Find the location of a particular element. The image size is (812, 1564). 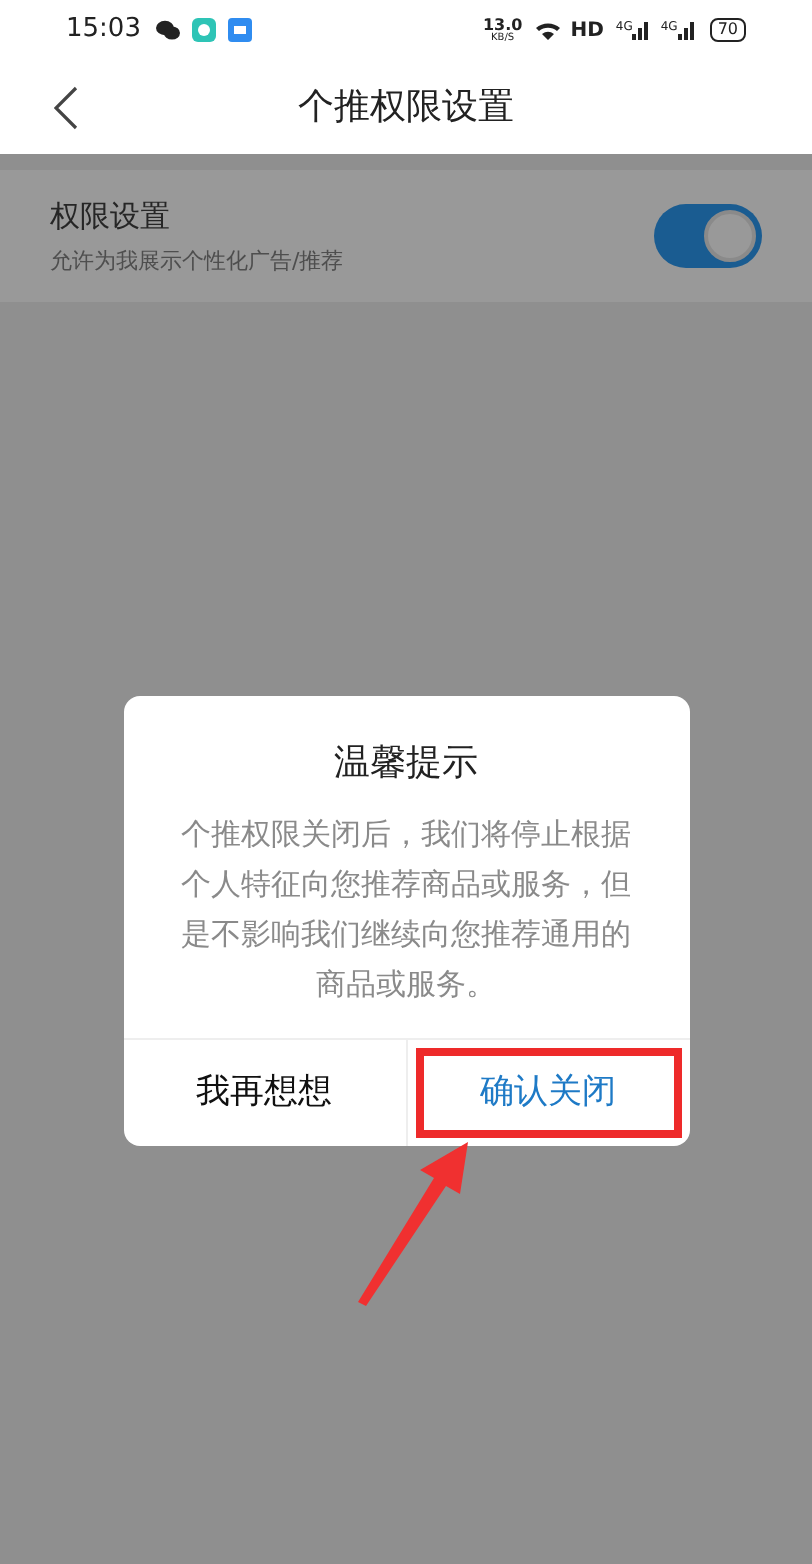

dialog-button: 我再想想 is located at coordinates (264, 1093).